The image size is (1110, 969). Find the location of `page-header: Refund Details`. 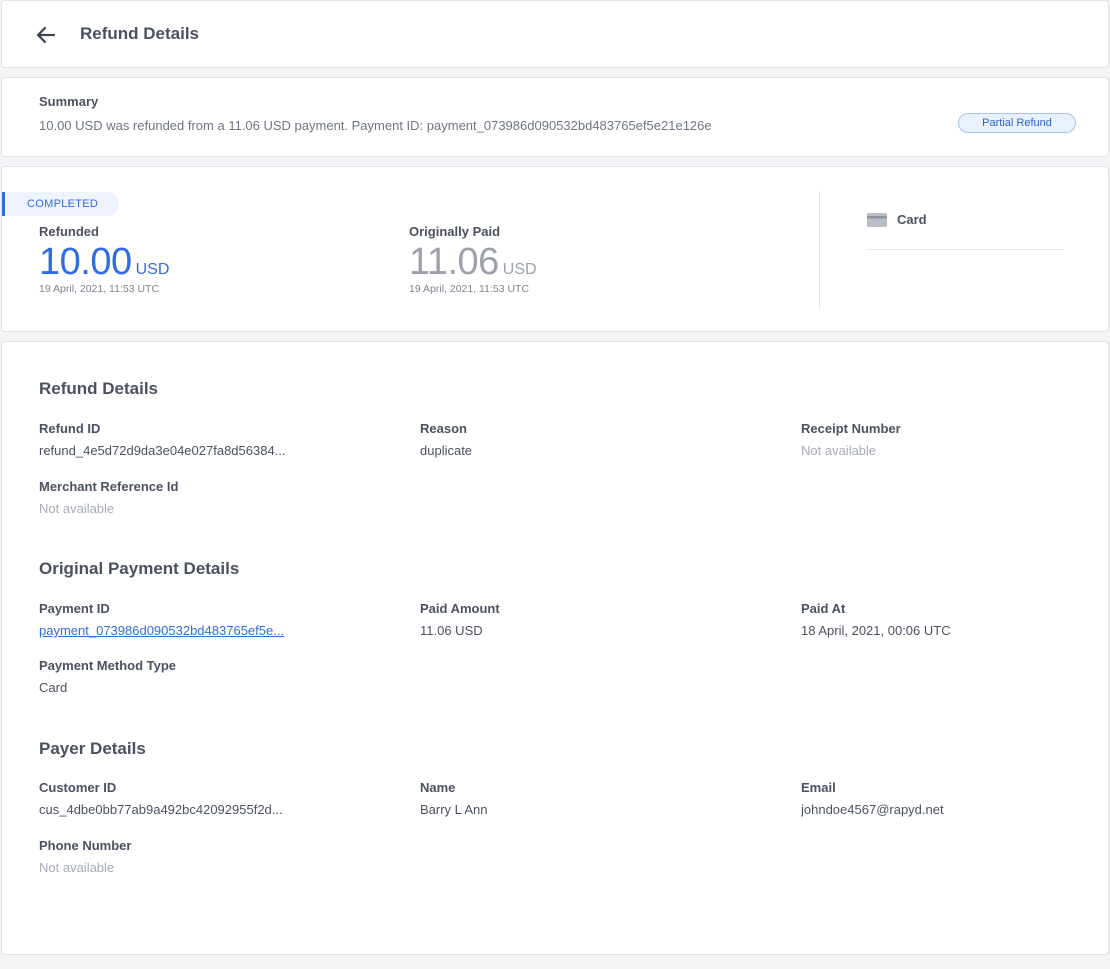

page-header: Refund Details is located at coordinates (555, 34).